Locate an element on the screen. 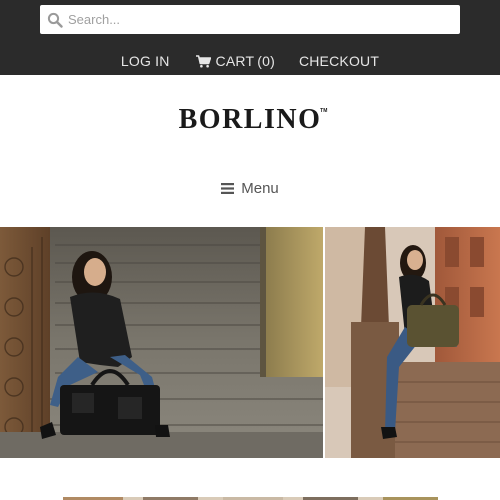 This screenshot has height=500, width=500. menu-label: Menu is located at coordinates (260, 188).